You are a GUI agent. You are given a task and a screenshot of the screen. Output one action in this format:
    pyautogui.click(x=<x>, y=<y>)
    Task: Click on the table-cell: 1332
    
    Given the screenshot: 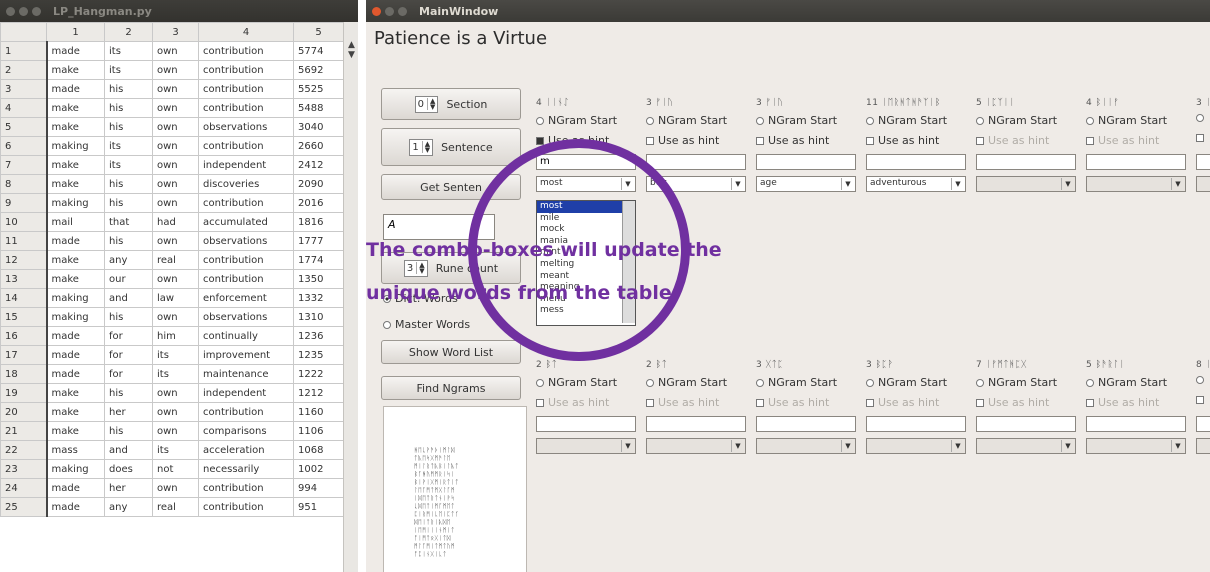 What is the action you would take?
    pyautogui.click(x=318, y=298)
    